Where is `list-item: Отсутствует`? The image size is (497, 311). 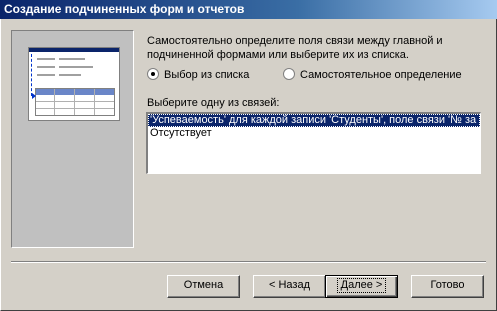
list-item: Отсутствует is located at coordinates (314, 133).